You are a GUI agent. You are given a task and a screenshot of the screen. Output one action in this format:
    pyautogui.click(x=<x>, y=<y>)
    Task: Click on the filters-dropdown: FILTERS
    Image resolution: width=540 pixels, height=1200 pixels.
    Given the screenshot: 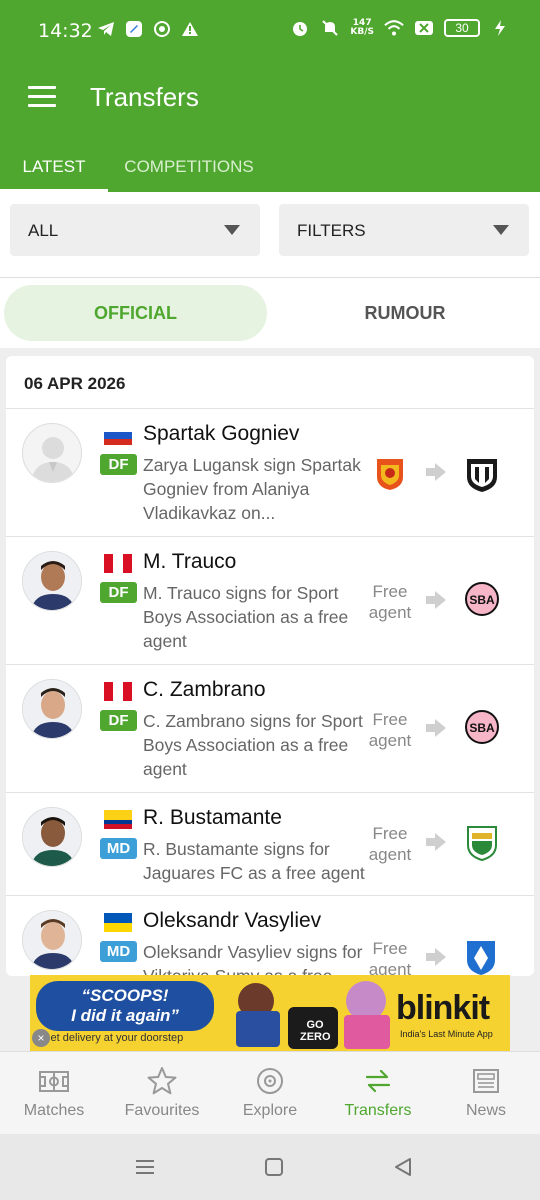 What is the action you would take?
    pyautogui.click(x=404, y=230)
    